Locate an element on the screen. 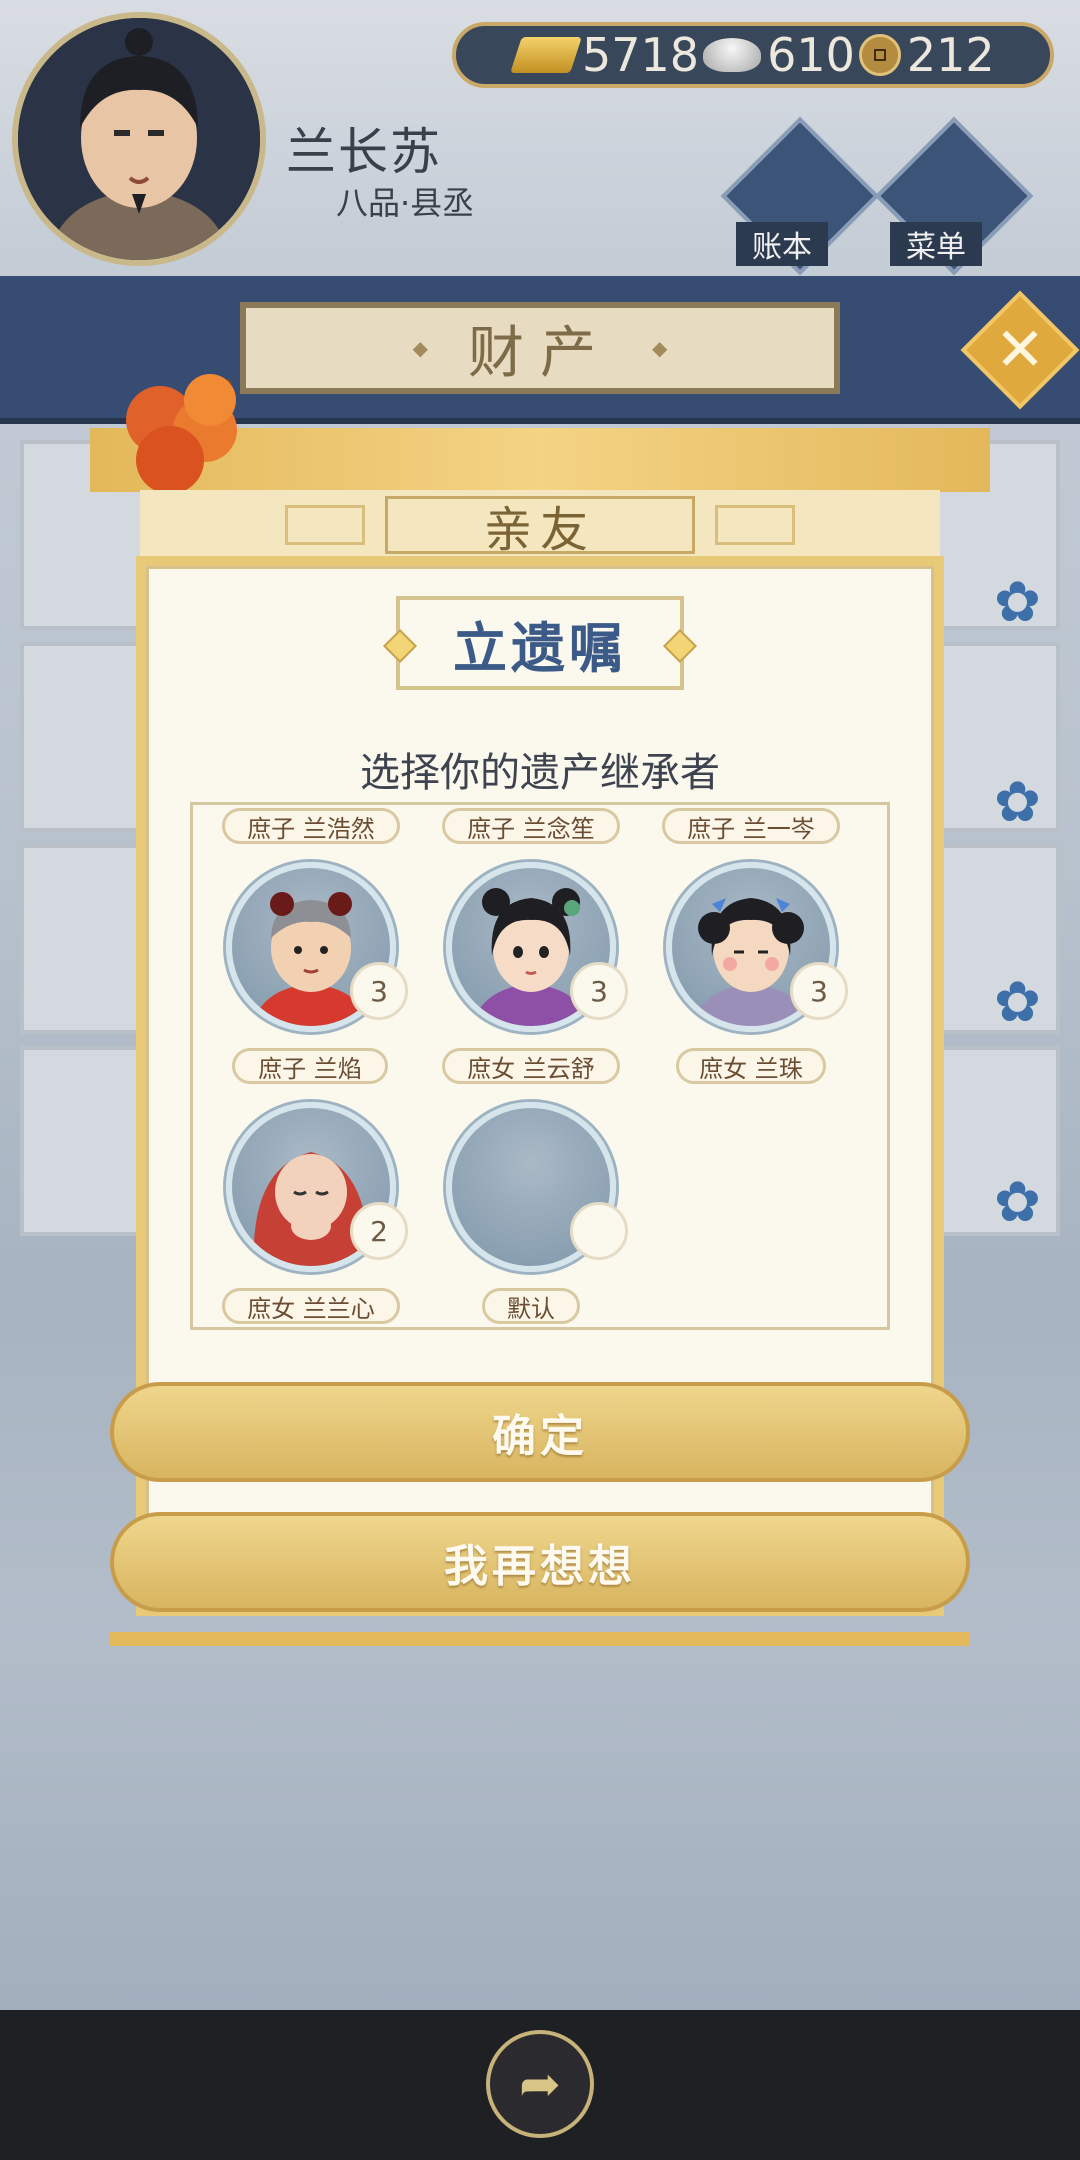  gold-amount: 5718 is located at coordinates (641, 55).